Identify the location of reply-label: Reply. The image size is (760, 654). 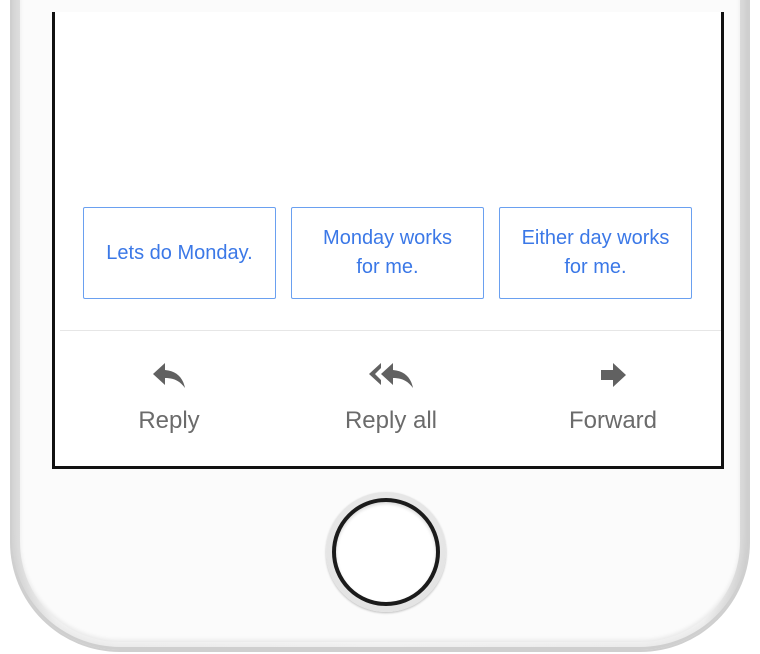
(169, 420).